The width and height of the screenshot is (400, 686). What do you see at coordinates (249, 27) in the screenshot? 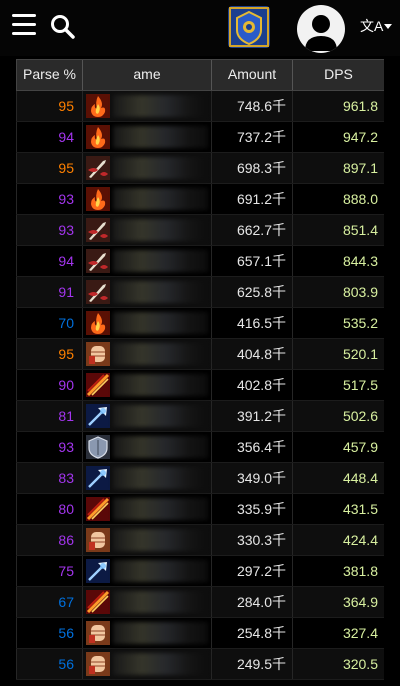
I see `guild-crest-logo` at bounding box center [249, 27].